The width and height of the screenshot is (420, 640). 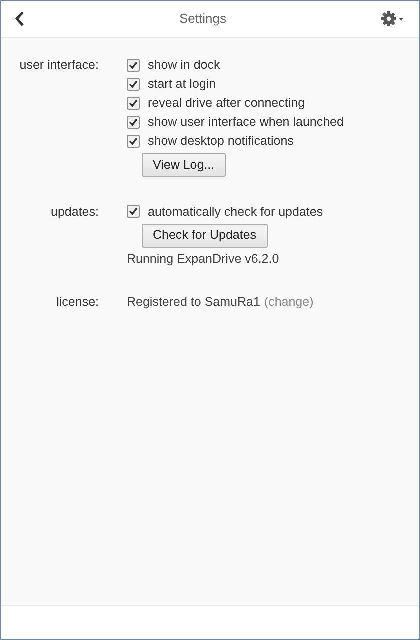 I want to click on section-label: user interface:, so click(x=59, y=65).